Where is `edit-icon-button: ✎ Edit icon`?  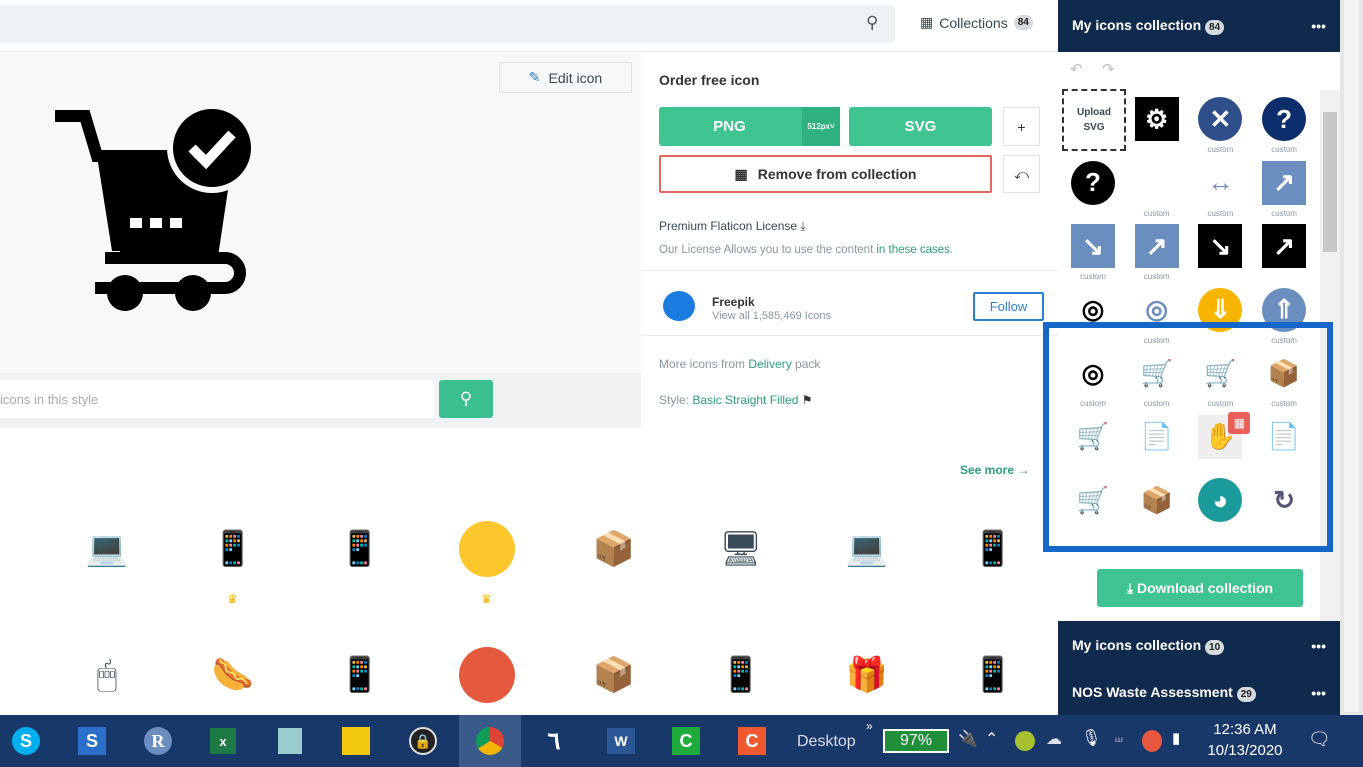 edit-icon-button: ✎ Edit icon is located at coordinates (565, 77).